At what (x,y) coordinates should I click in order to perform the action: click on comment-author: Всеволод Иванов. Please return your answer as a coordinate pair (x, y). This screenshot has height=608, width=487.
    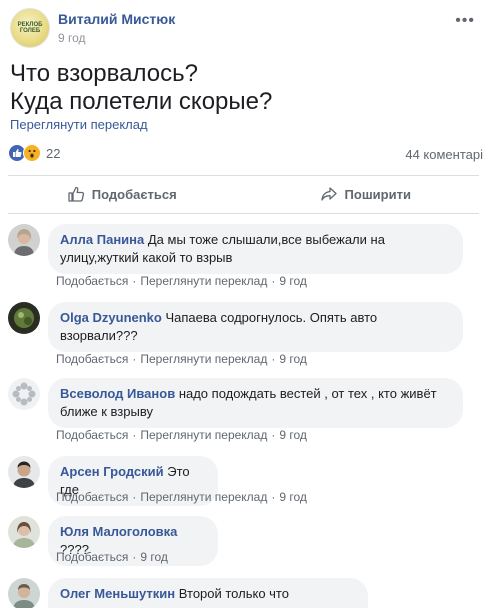
    Looking at the image, I should click on (117, 393).